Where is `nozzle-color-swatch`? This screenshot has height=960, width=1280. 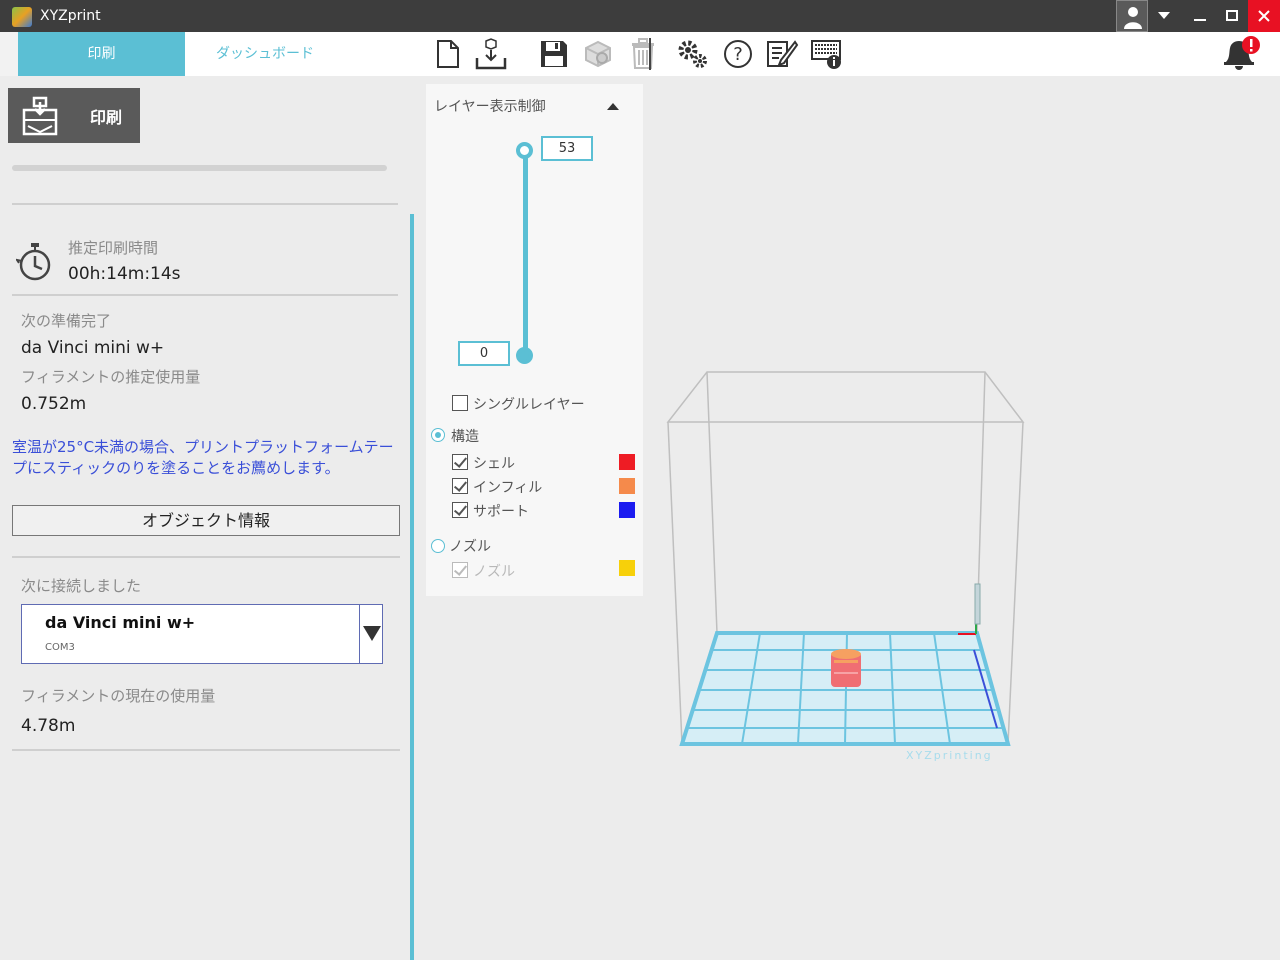 nozzle-color-swatch is located at coordinates (627, 568).